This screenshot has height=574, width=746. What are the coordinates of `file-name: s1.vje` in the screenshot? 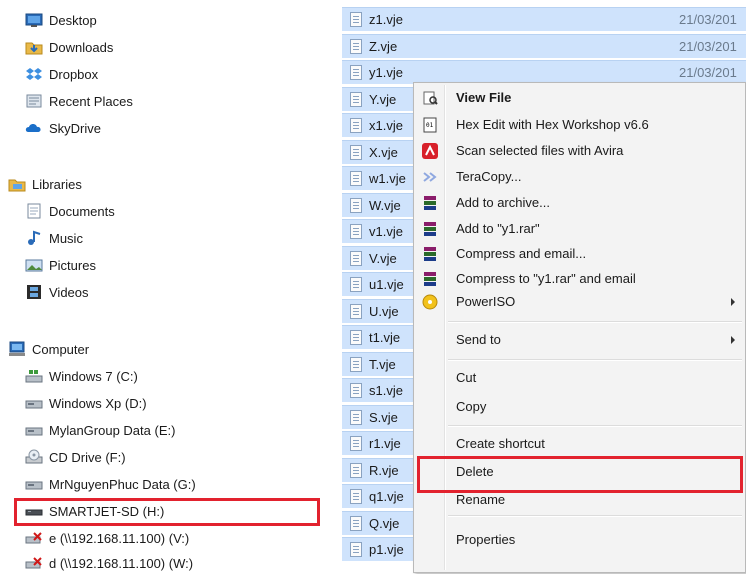 It's located at (386, 390).